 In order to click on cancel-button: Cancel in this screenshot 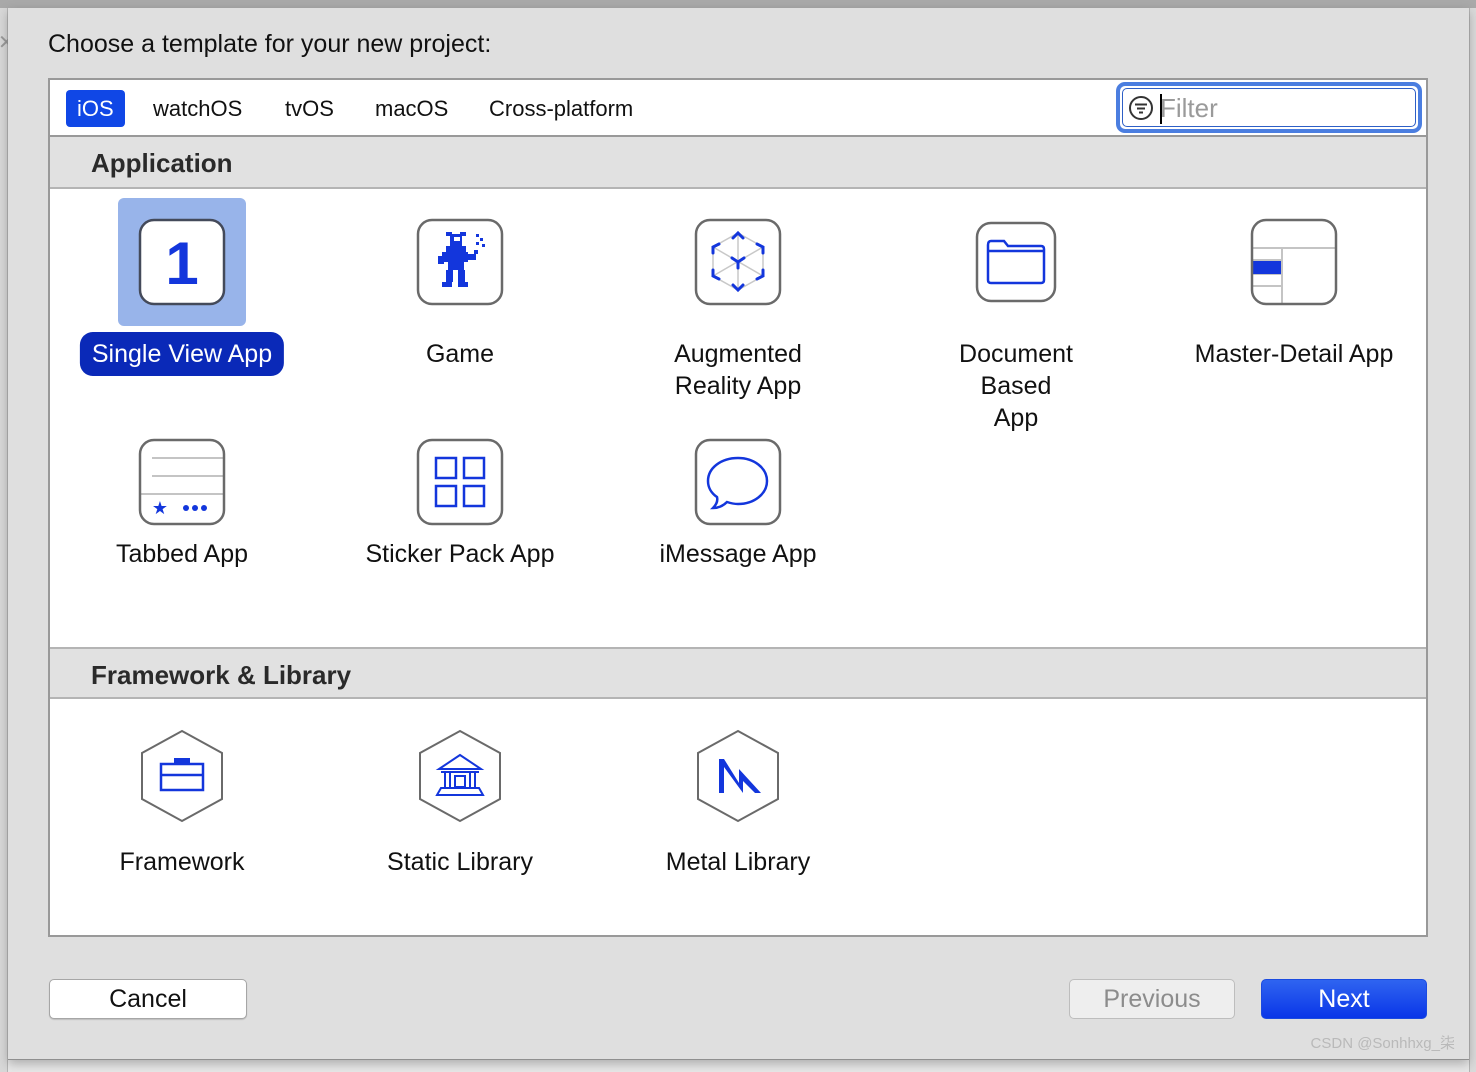, I will do `click(148, 999)`.